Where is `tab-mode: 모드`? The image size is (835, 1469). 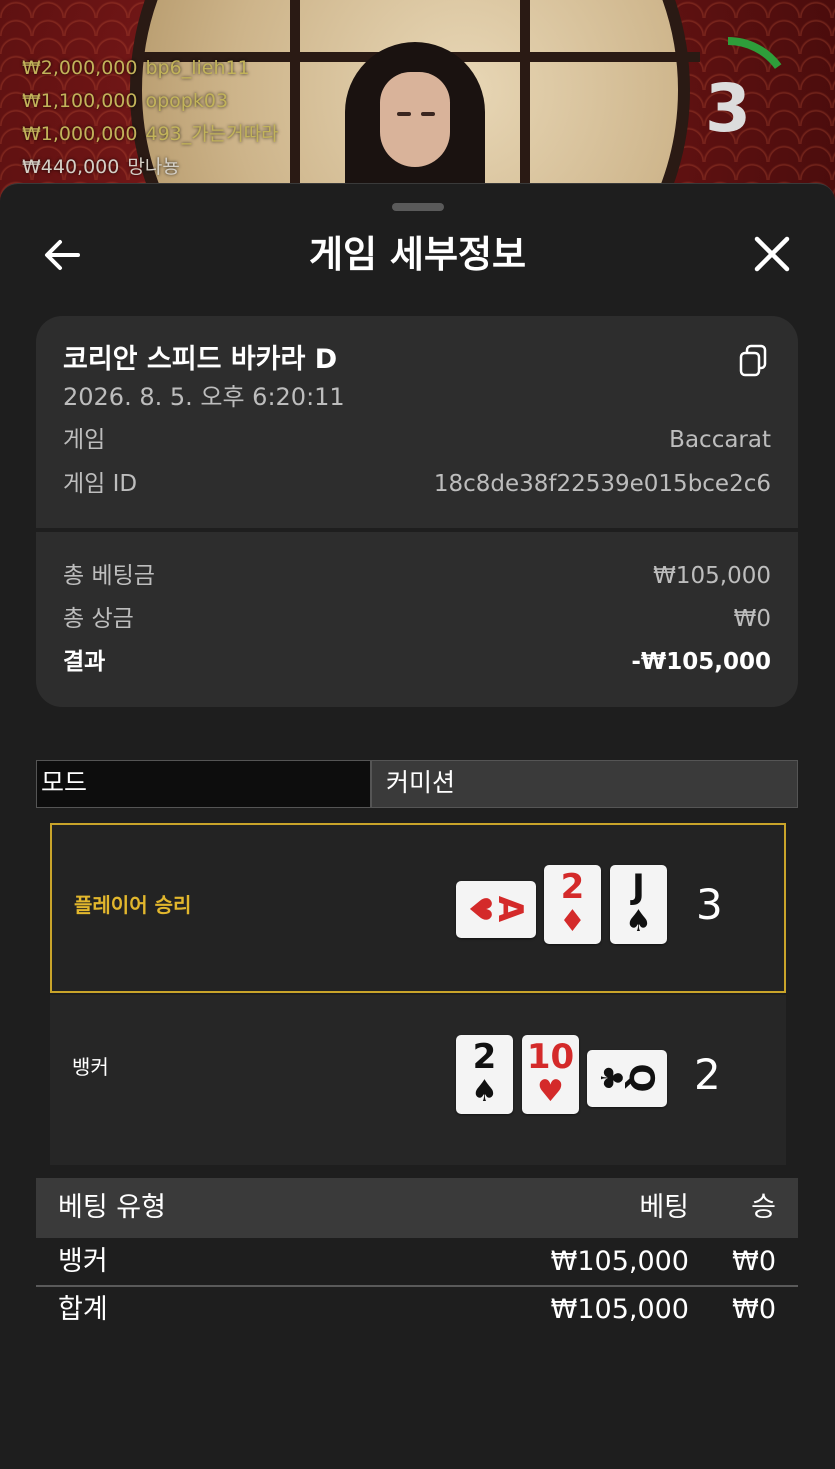
tab-mode: 모드 is located at coordinates (203, 784).